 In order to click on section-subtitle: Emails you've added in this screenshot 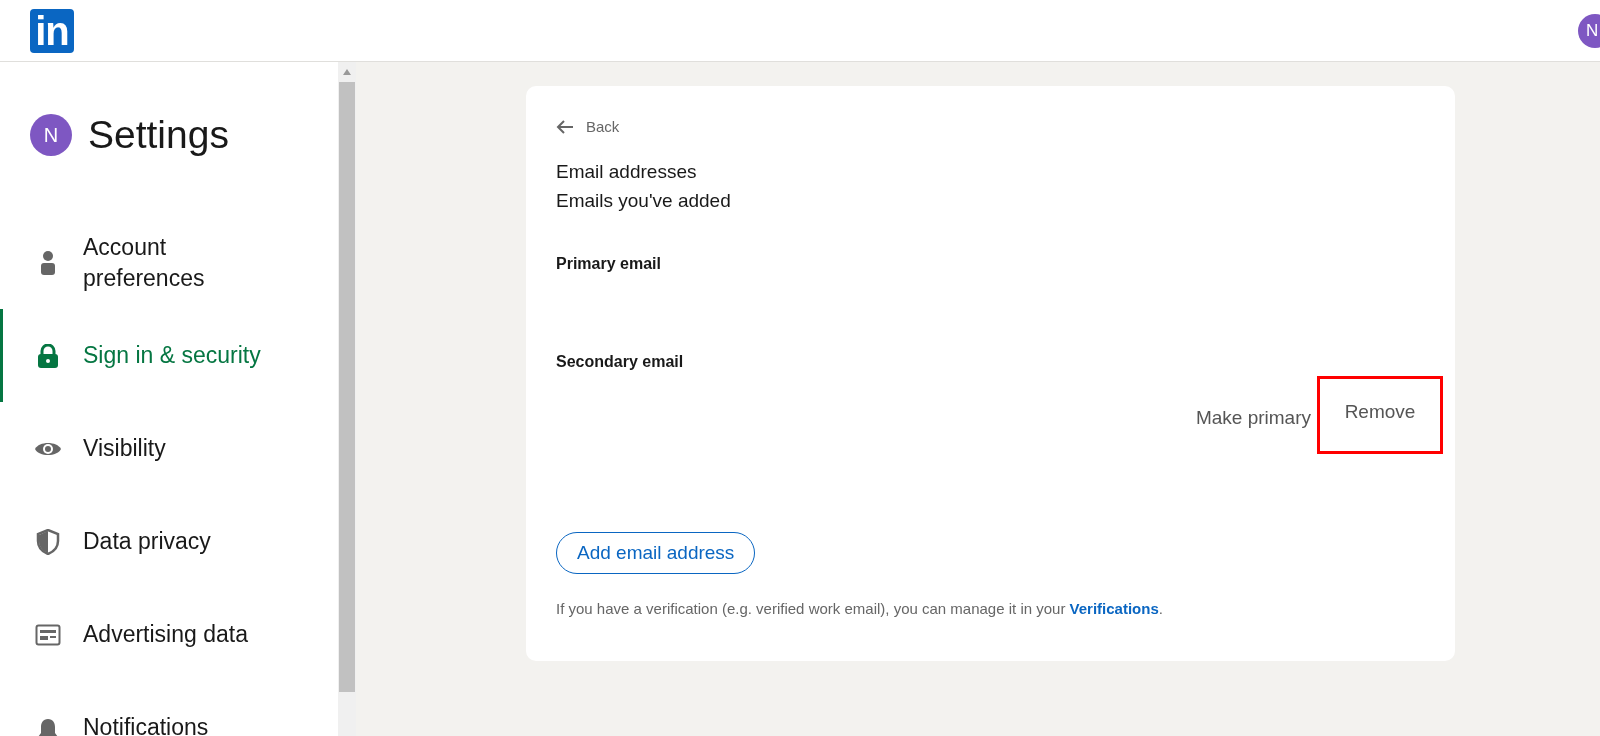, I will do `click(644, 201)`.